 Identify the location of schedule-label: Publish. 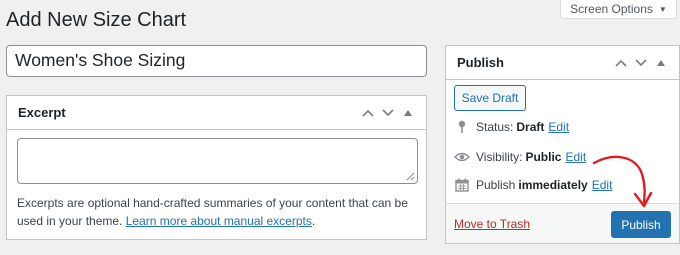
(496, 185).